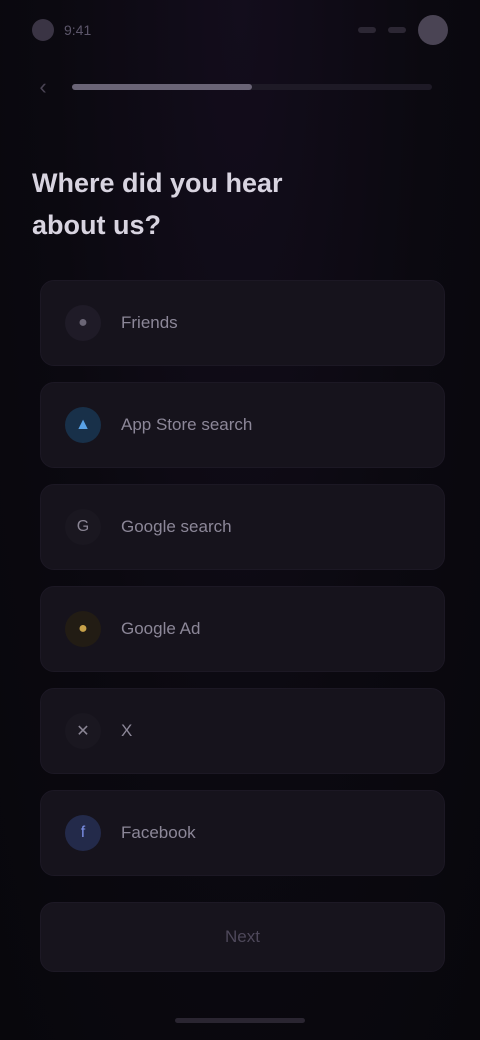 This screenshot has height=1040, width=480. I want to click on page-title: Where did you hear about us?, so click(157, 204).